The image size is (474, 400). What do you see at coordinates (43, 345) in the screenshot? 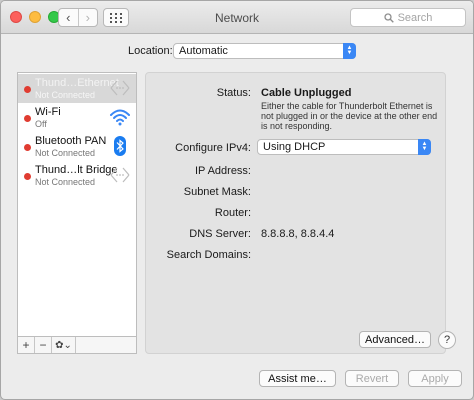
I see `remove-service-button: −` at bounding box center [43, 345].